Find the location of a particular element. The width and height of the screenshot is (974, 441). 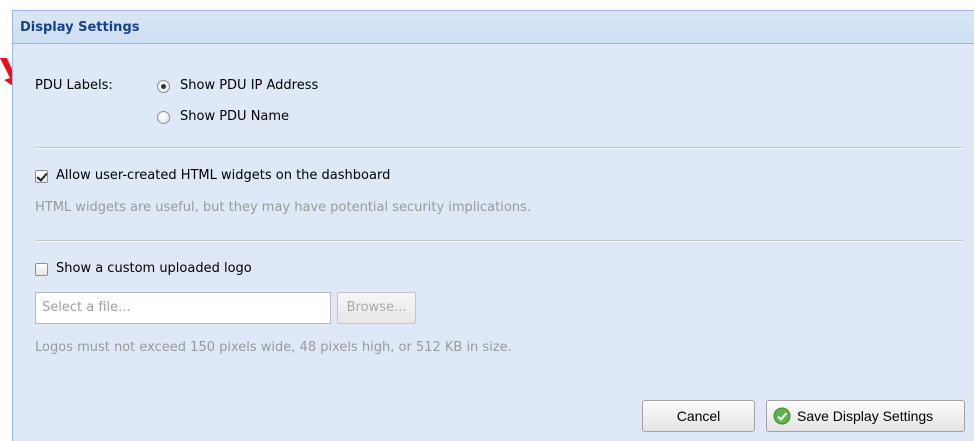

cancel-button: Cancel is located at coordinates (698, 416).